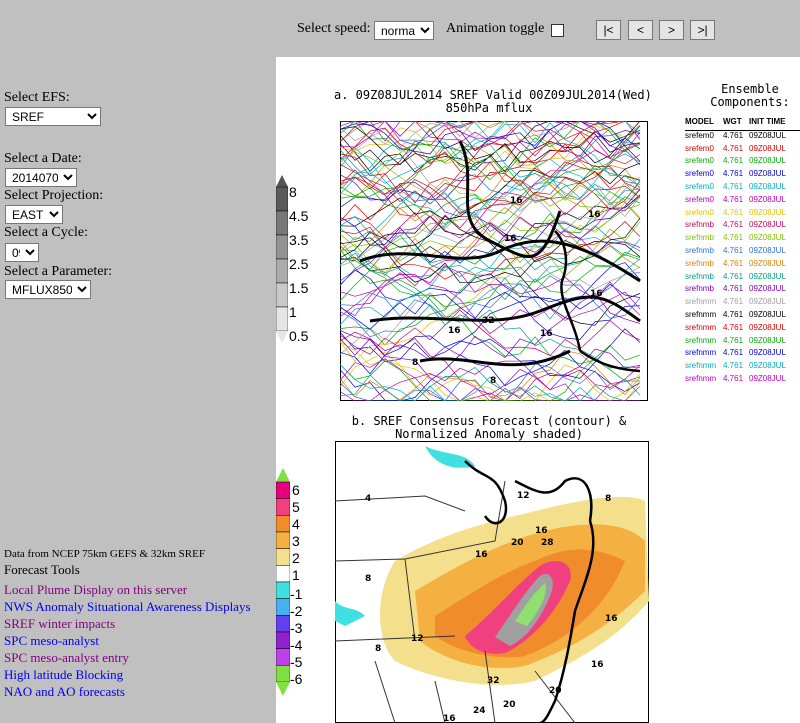 Image resolution: width=800 pixels, height=723 pixels. I want to click on link-spc-meso-analyst-entry: SPC meso-analyst entry, so click(127, 657).